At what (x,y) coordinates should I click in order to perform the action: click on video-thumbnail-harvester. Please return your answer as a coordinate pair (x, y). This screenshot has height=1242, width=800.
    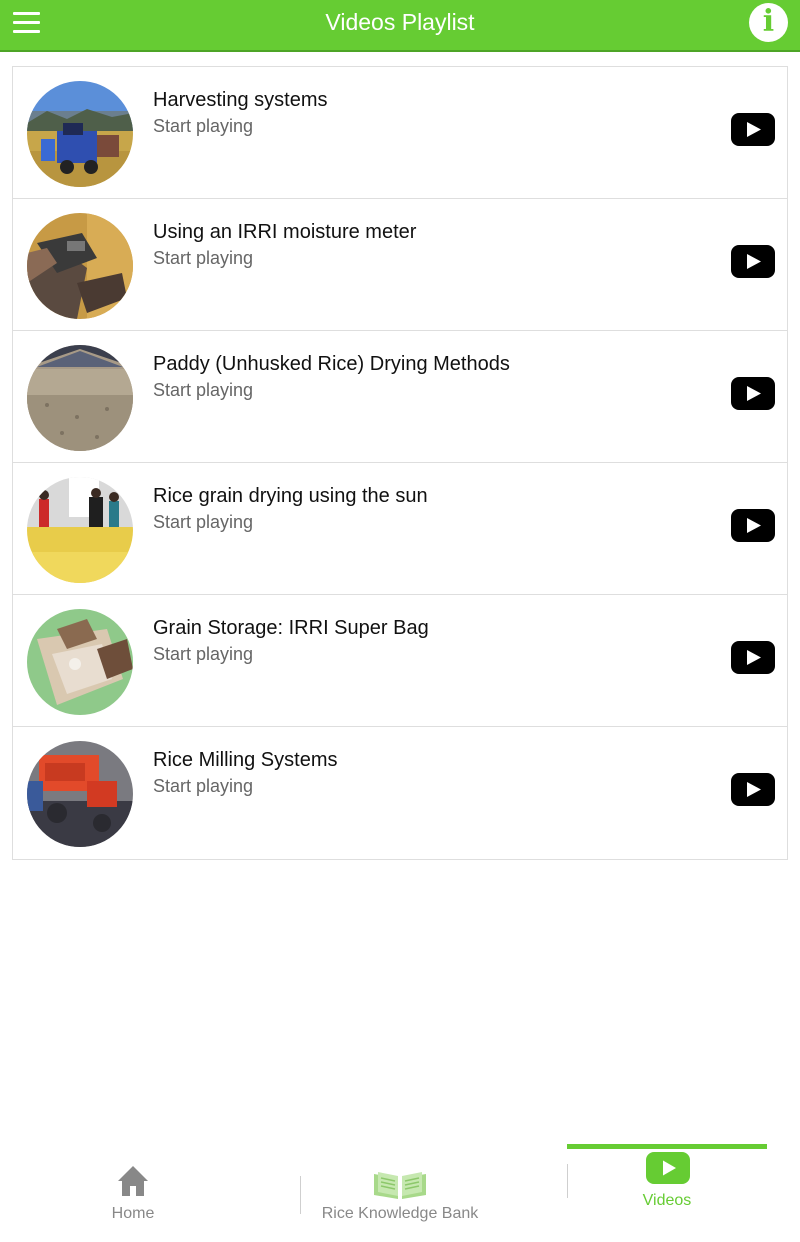
    Looking at the image, I should click on (80, 134).